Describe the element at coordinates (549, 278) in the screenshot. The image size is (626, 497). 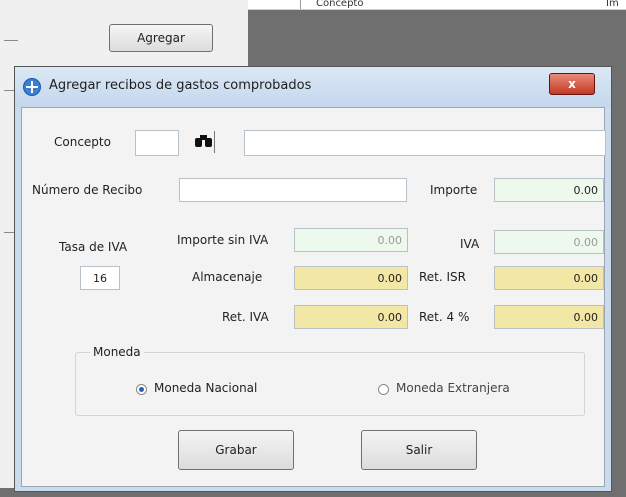
I see `ret-isr-input: 0.00` at that location.